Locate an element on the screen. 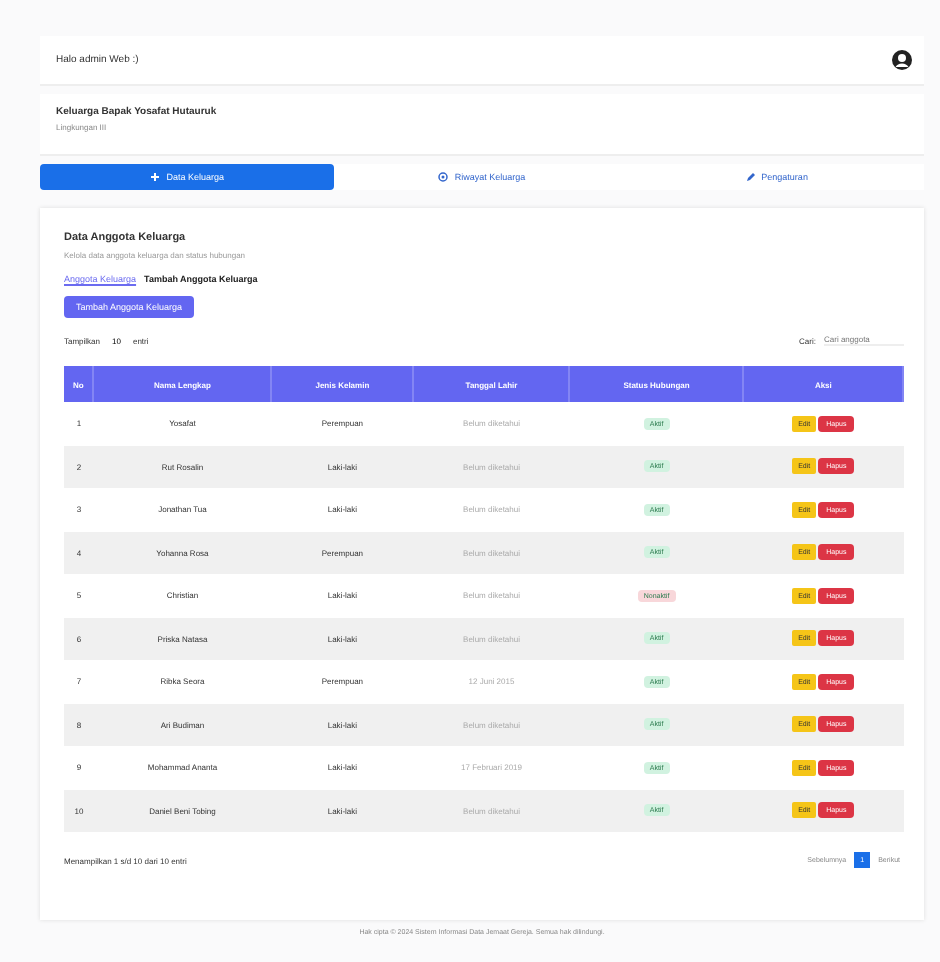  circle-icon is located at coordinates (443, 177).